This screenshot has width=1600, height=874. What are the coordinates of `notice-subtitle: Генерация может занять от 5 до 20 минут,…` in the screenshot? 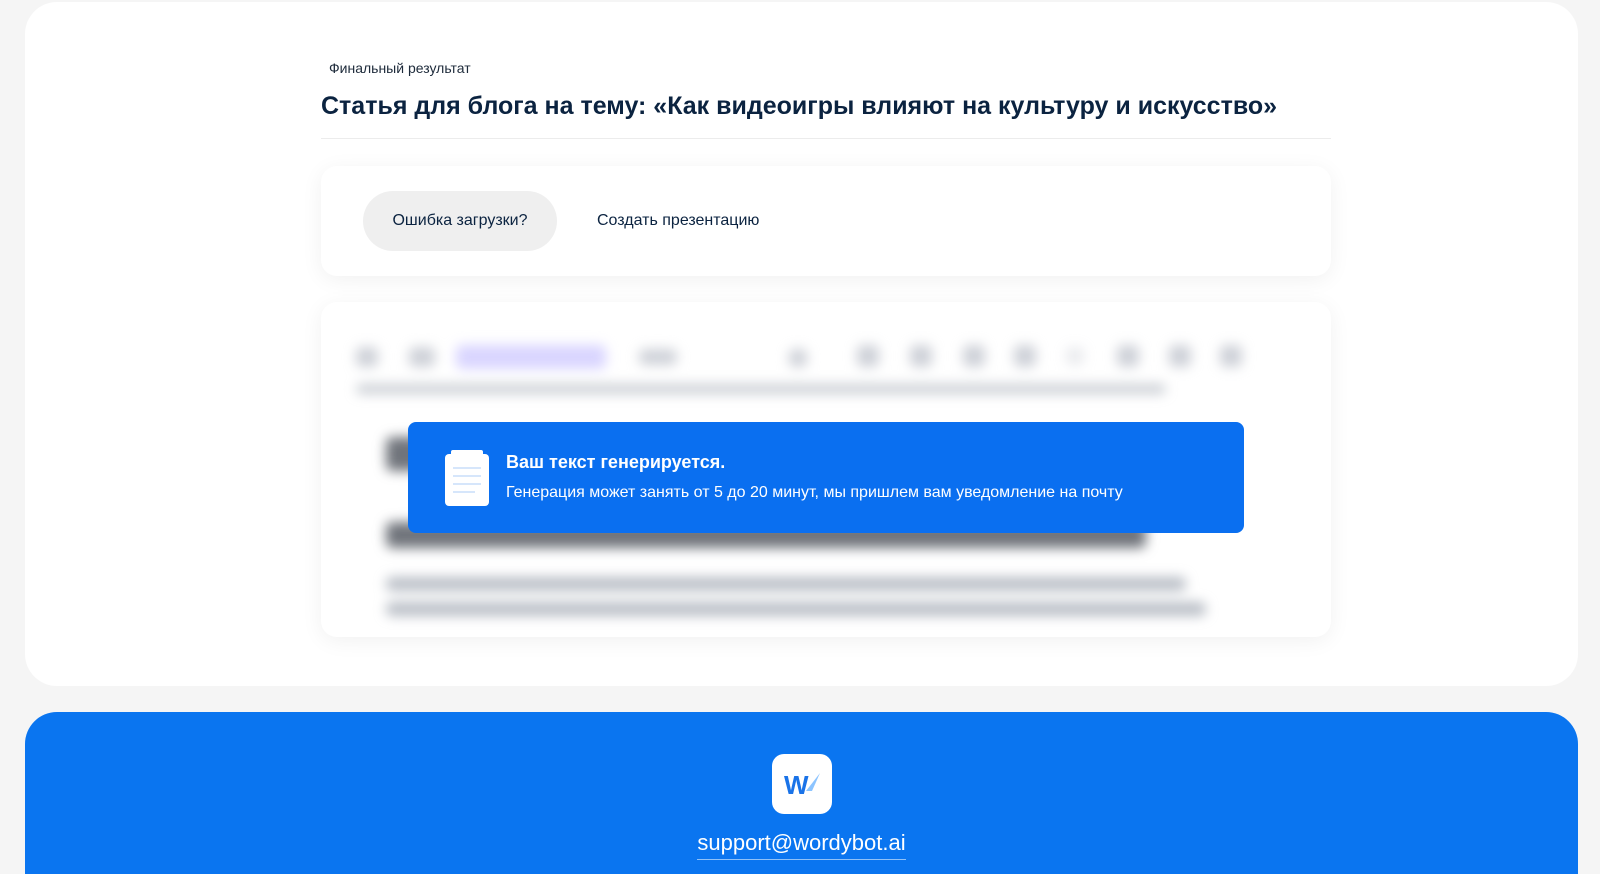 It's located at (814, 492).